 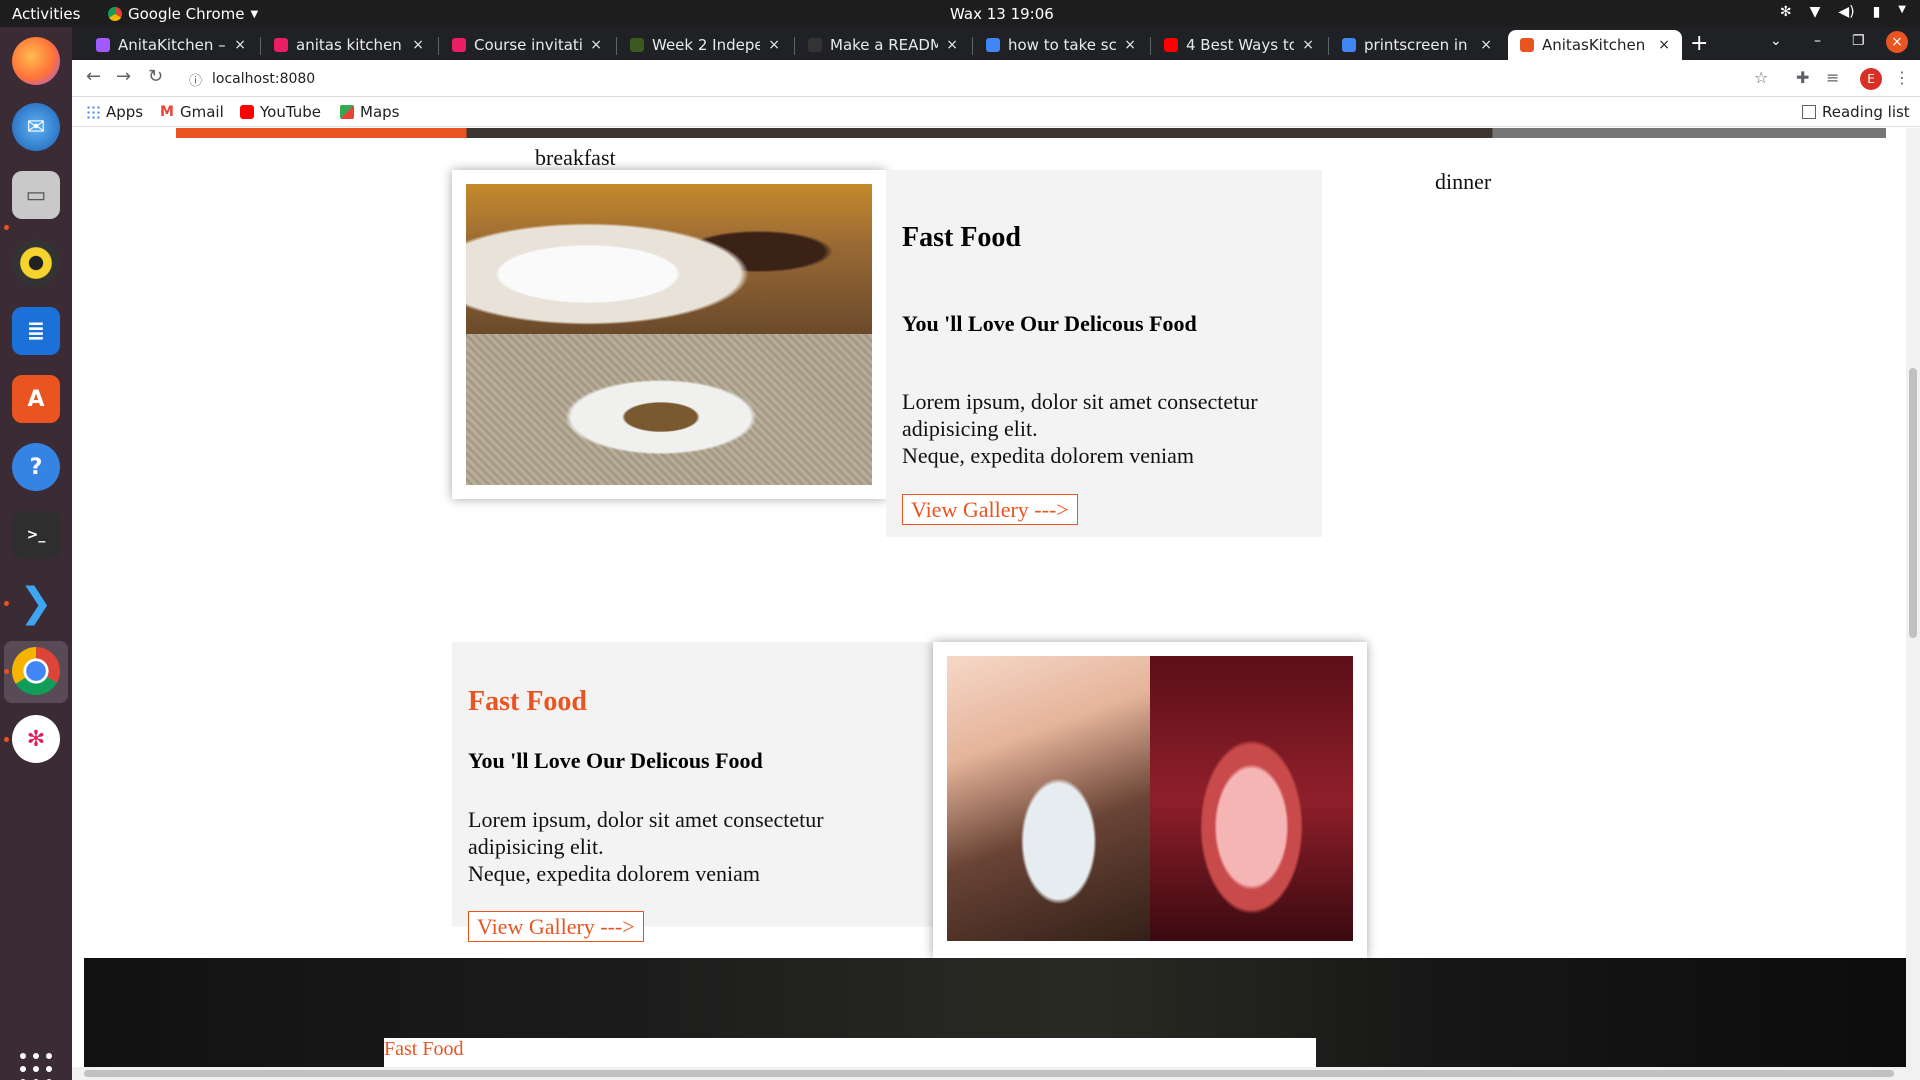 What do you see at coordinates (36, 467) in the screenshot?
I see `help-icon: ?` at bounding box center [36, 467].